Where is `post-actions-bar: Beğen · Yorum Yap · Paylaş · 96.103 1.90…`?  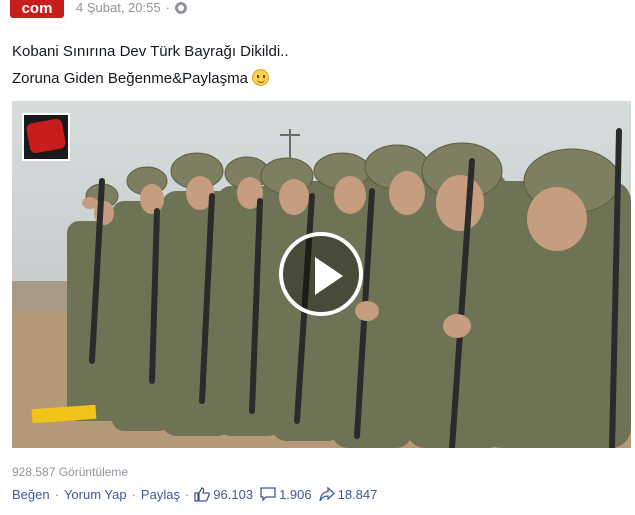
post-actions-bar: Beğen · Yorum Yap · Paylaş · 96.103 1.90… is located at coordinates (198, 494).